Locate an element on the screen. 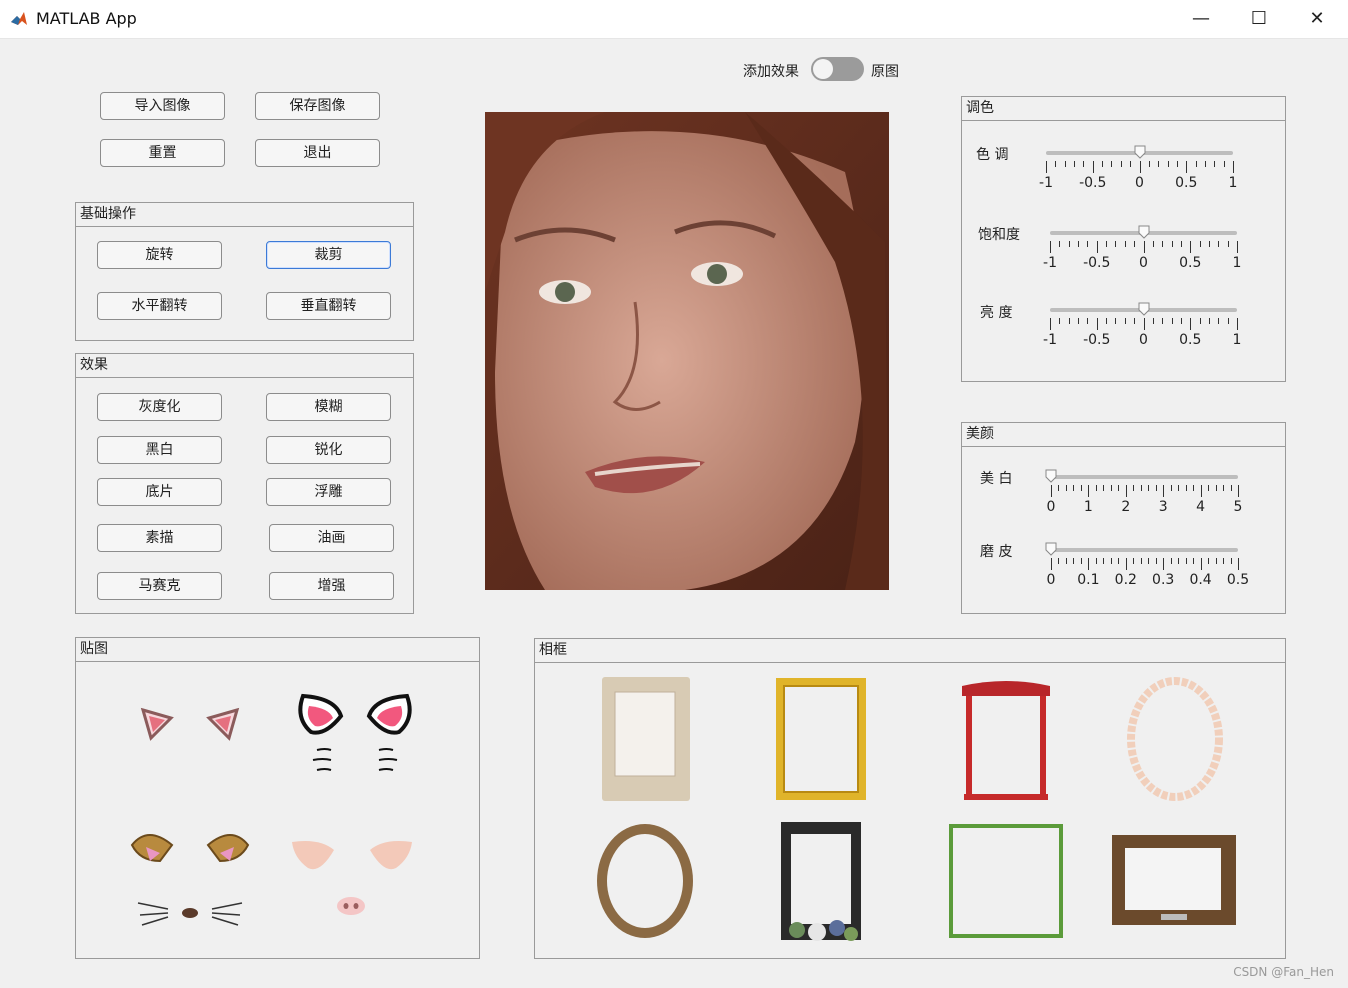 Image resolution: width=1348 pixels, height=988 pixels. minimize-button: — is located at coordinates (1201, 19).